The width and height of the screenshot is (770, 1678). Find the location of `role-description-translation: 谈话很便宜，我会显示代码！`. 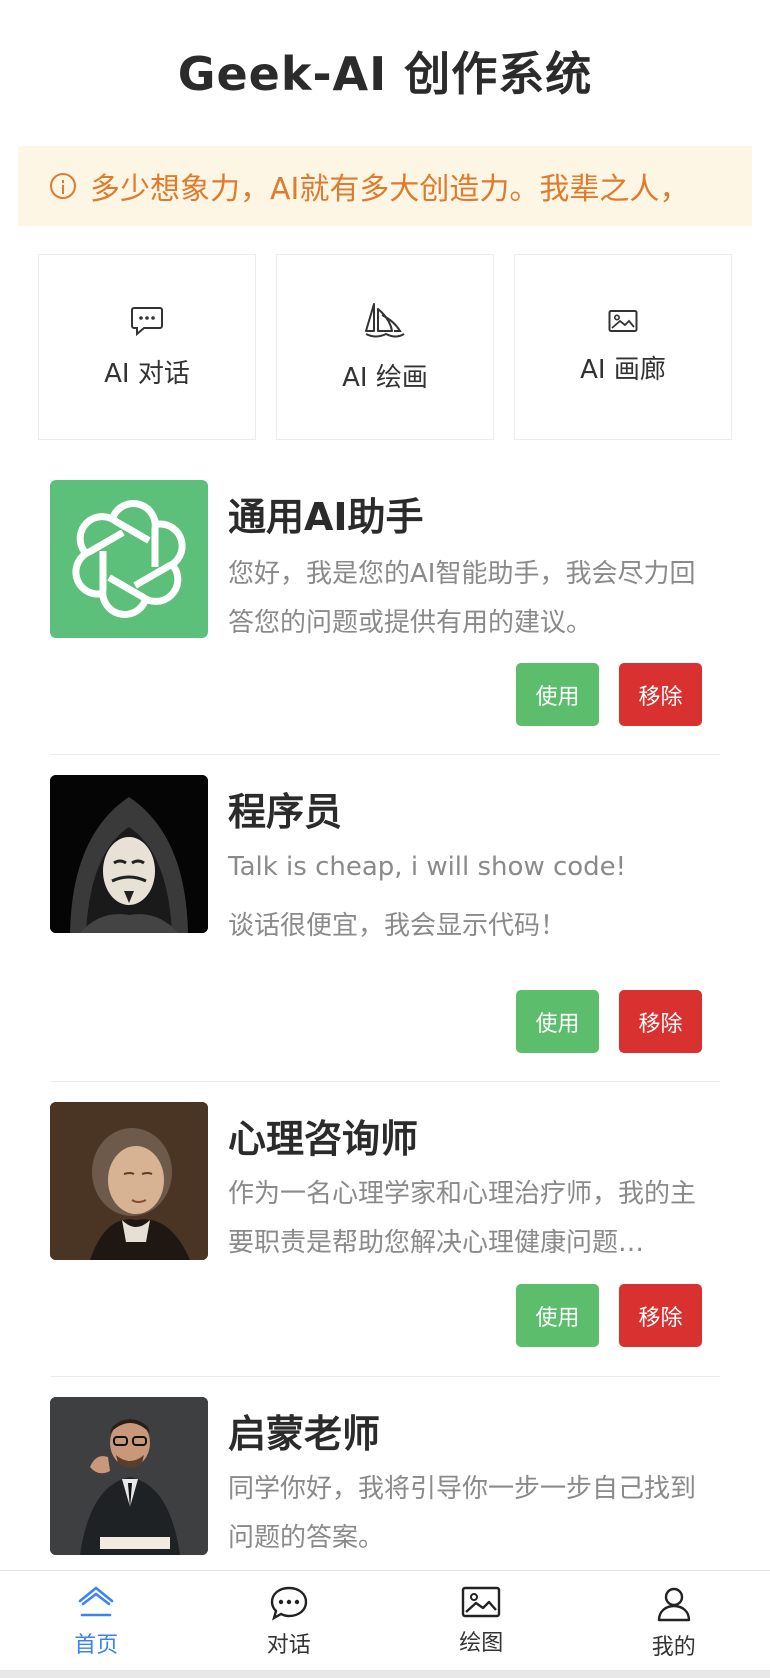

role-description-translation: 谈话很便宜，我会显示代码！ is located at coordinates (397, 926).